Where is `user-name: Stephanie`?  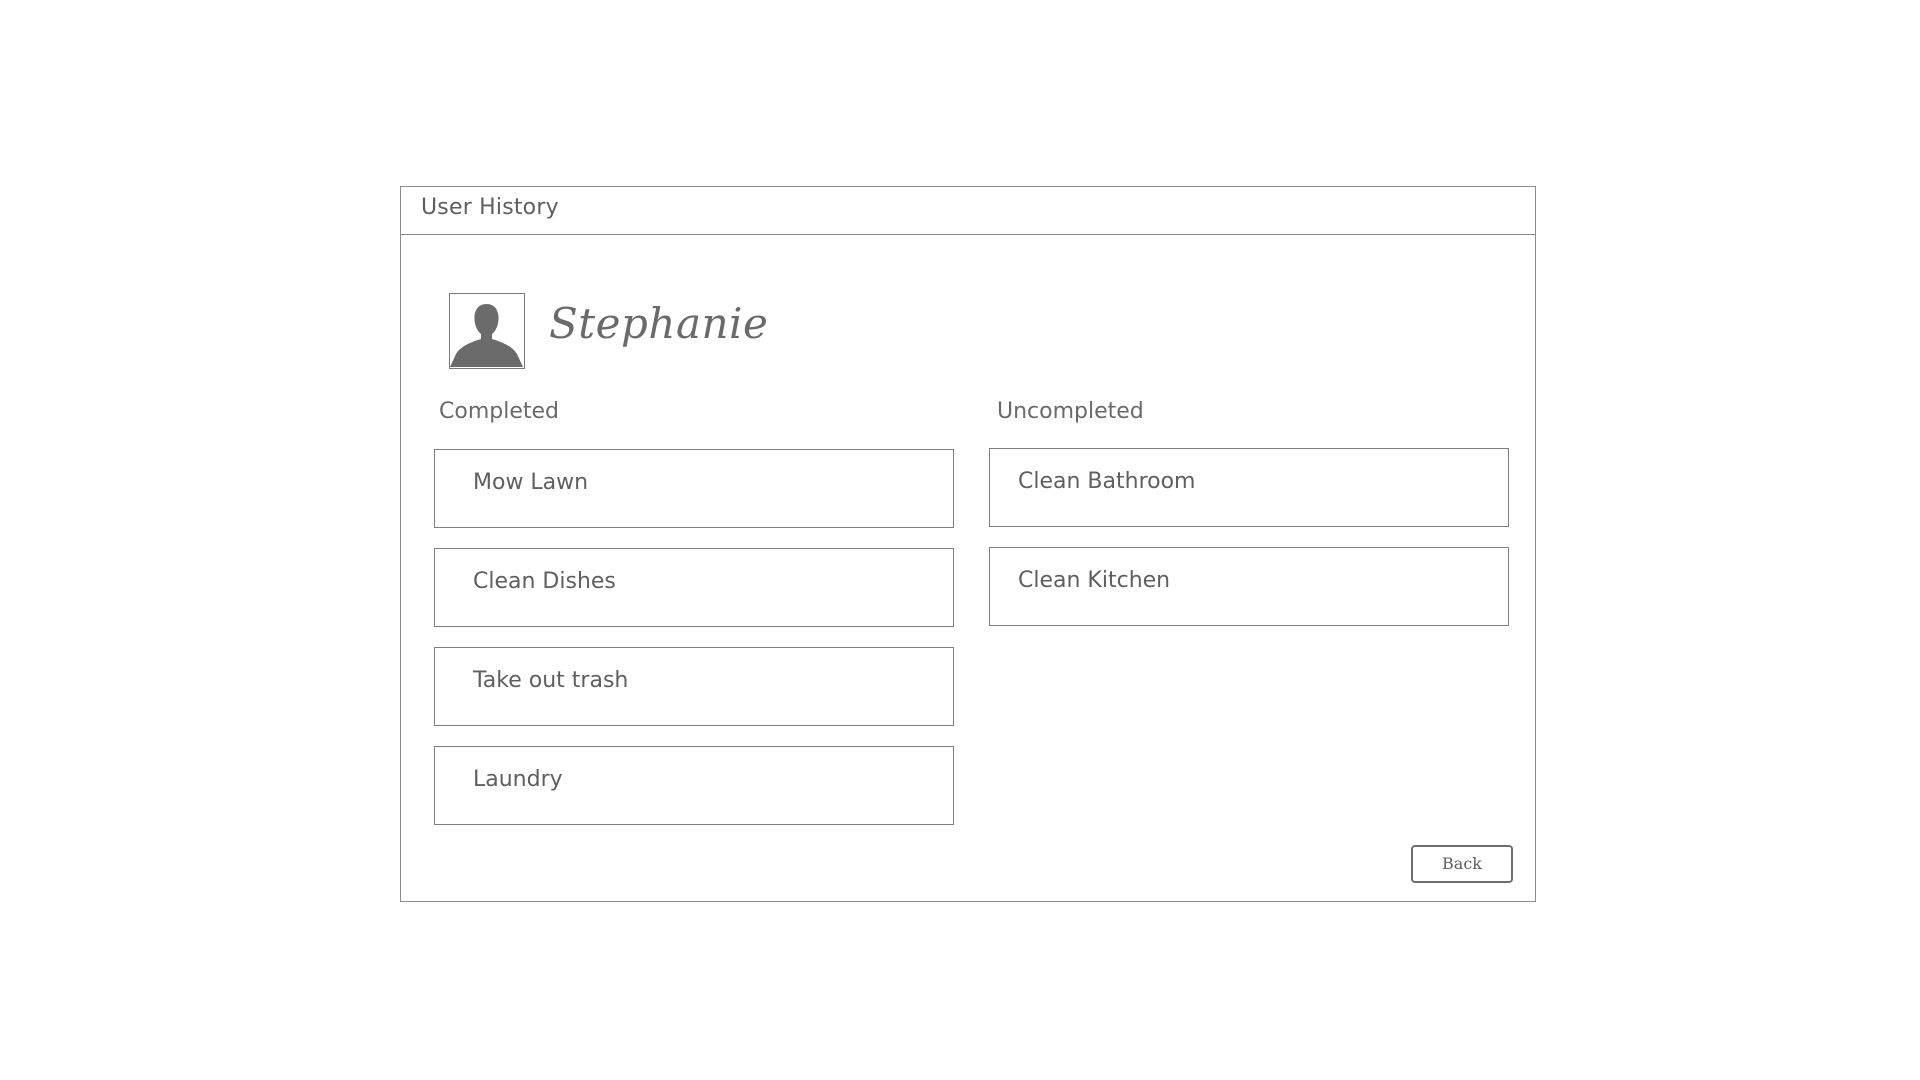 user-name: Stephanie is located at coordinates (659, 323).